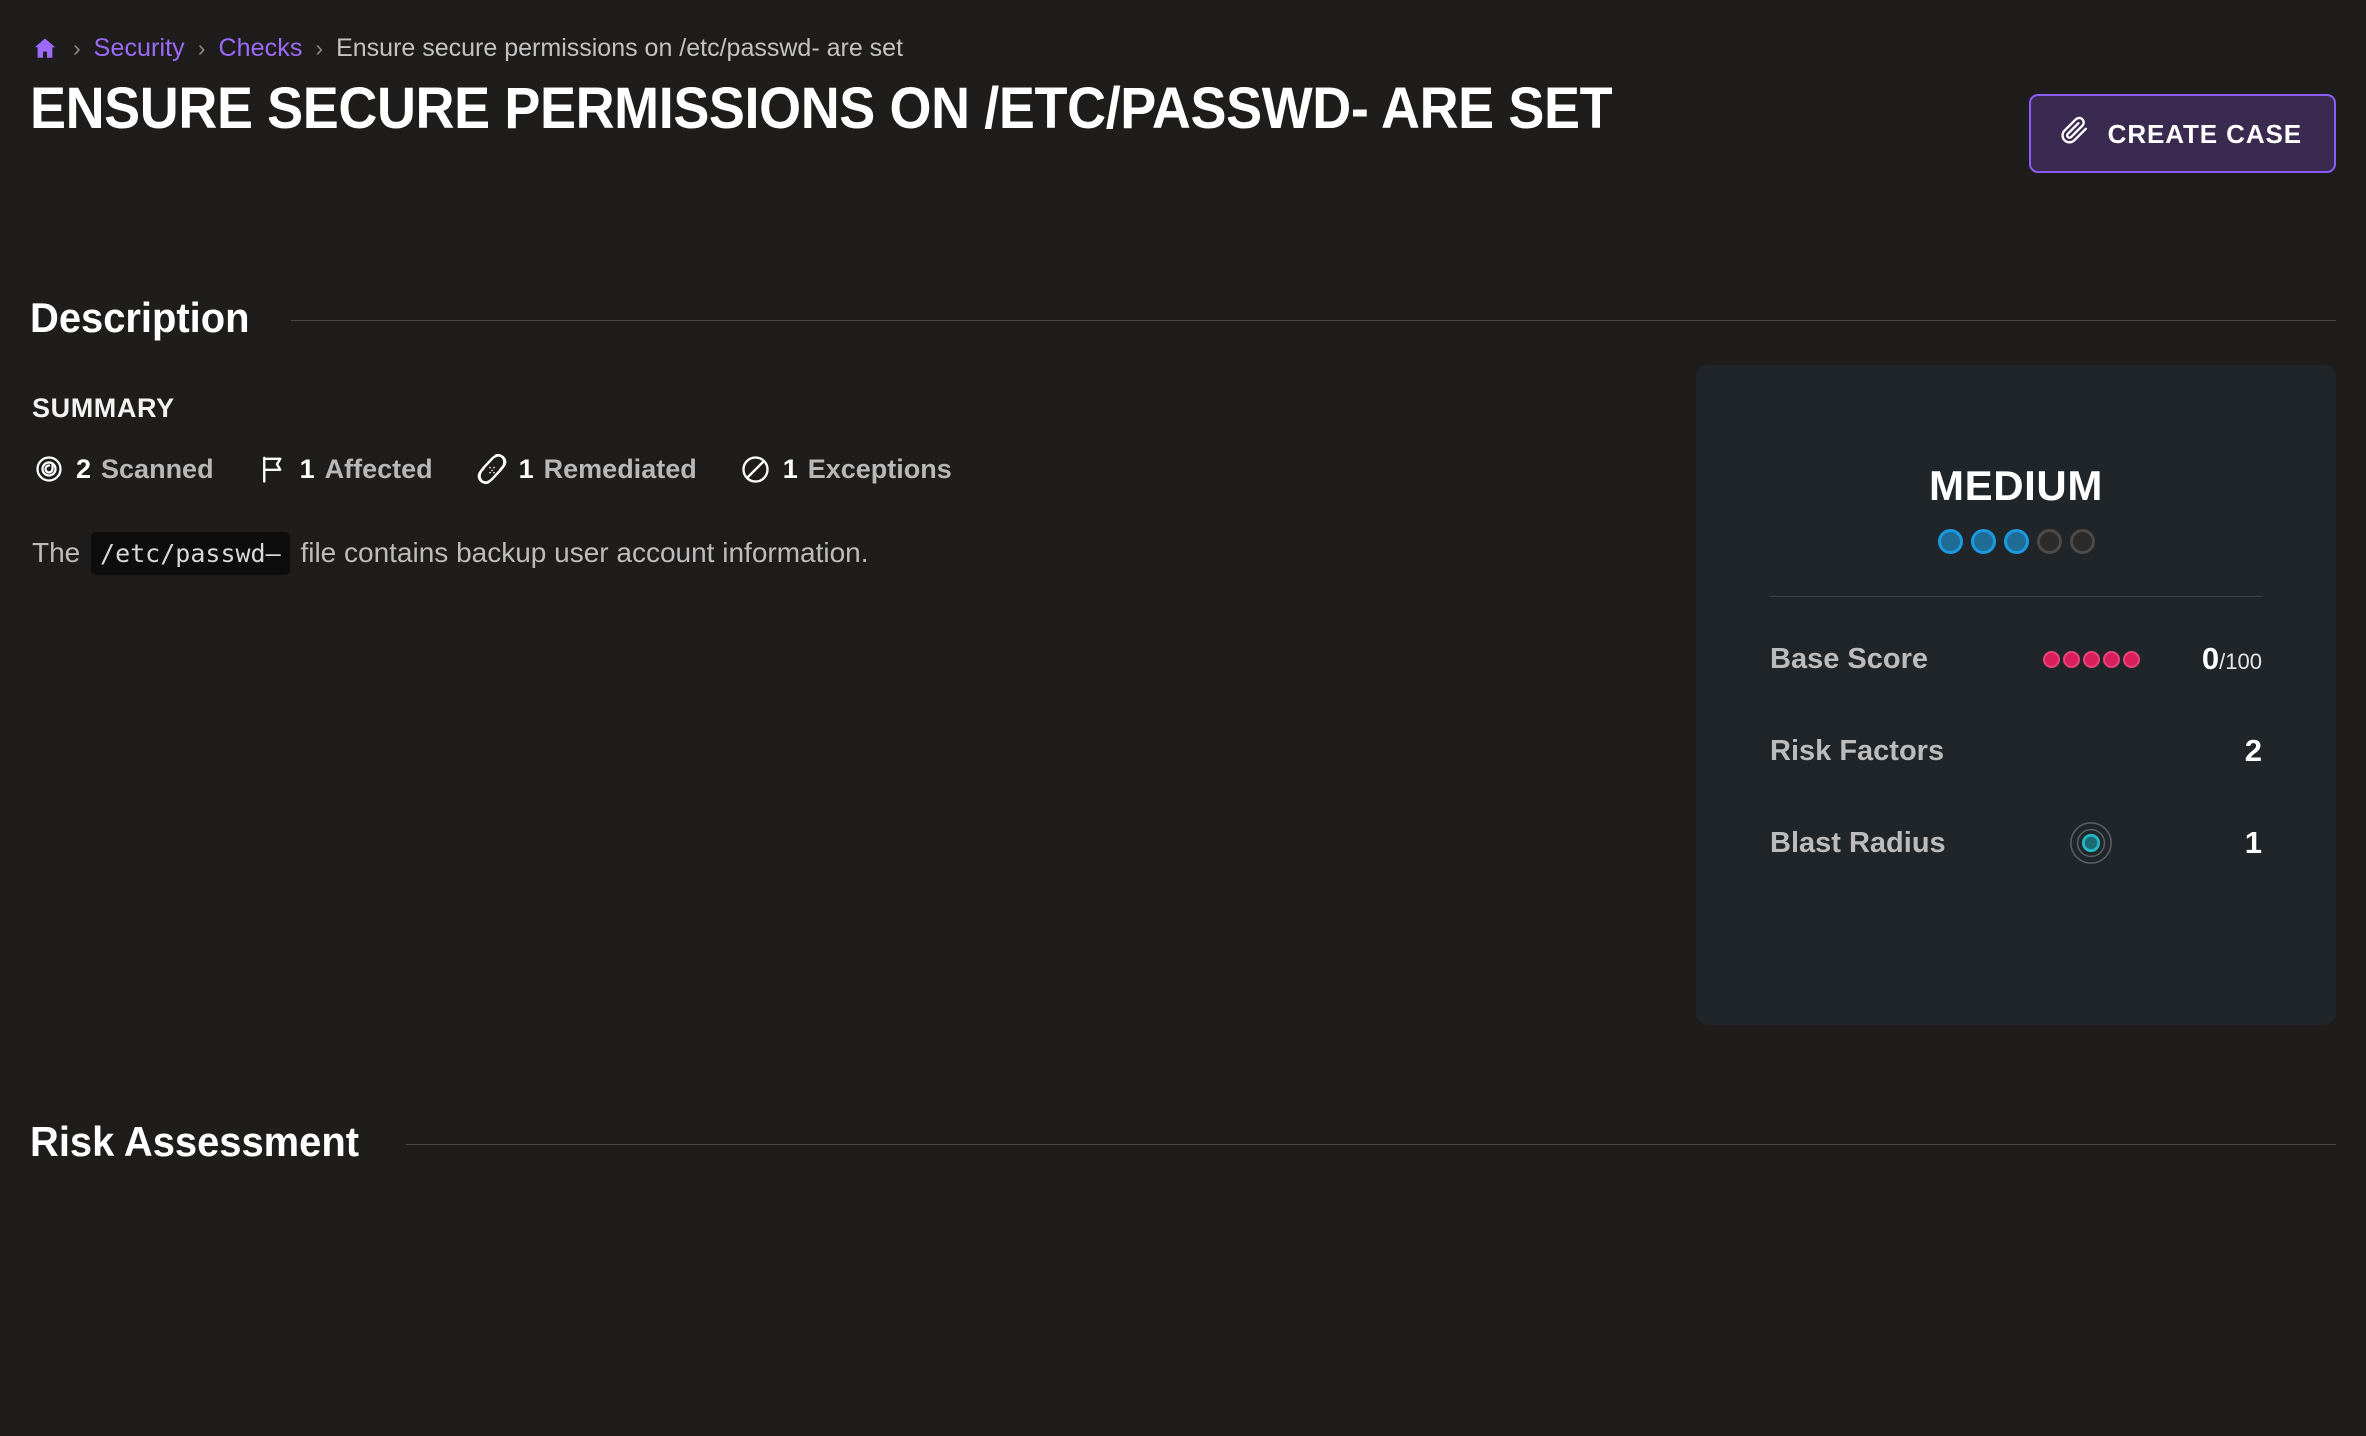  Describe the element at coordinates (139, 48) in the screenshot. I see `breadcrumb-item-security: Security` at that location.